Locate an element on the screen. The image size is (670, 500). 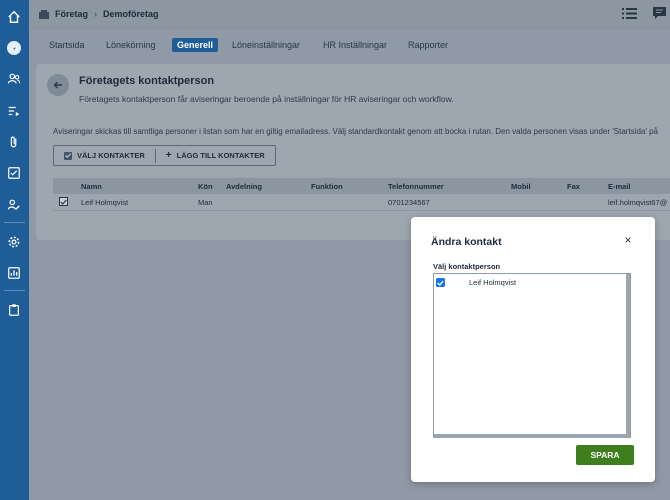
clipboard-icon is located at coordinates (14, 310).